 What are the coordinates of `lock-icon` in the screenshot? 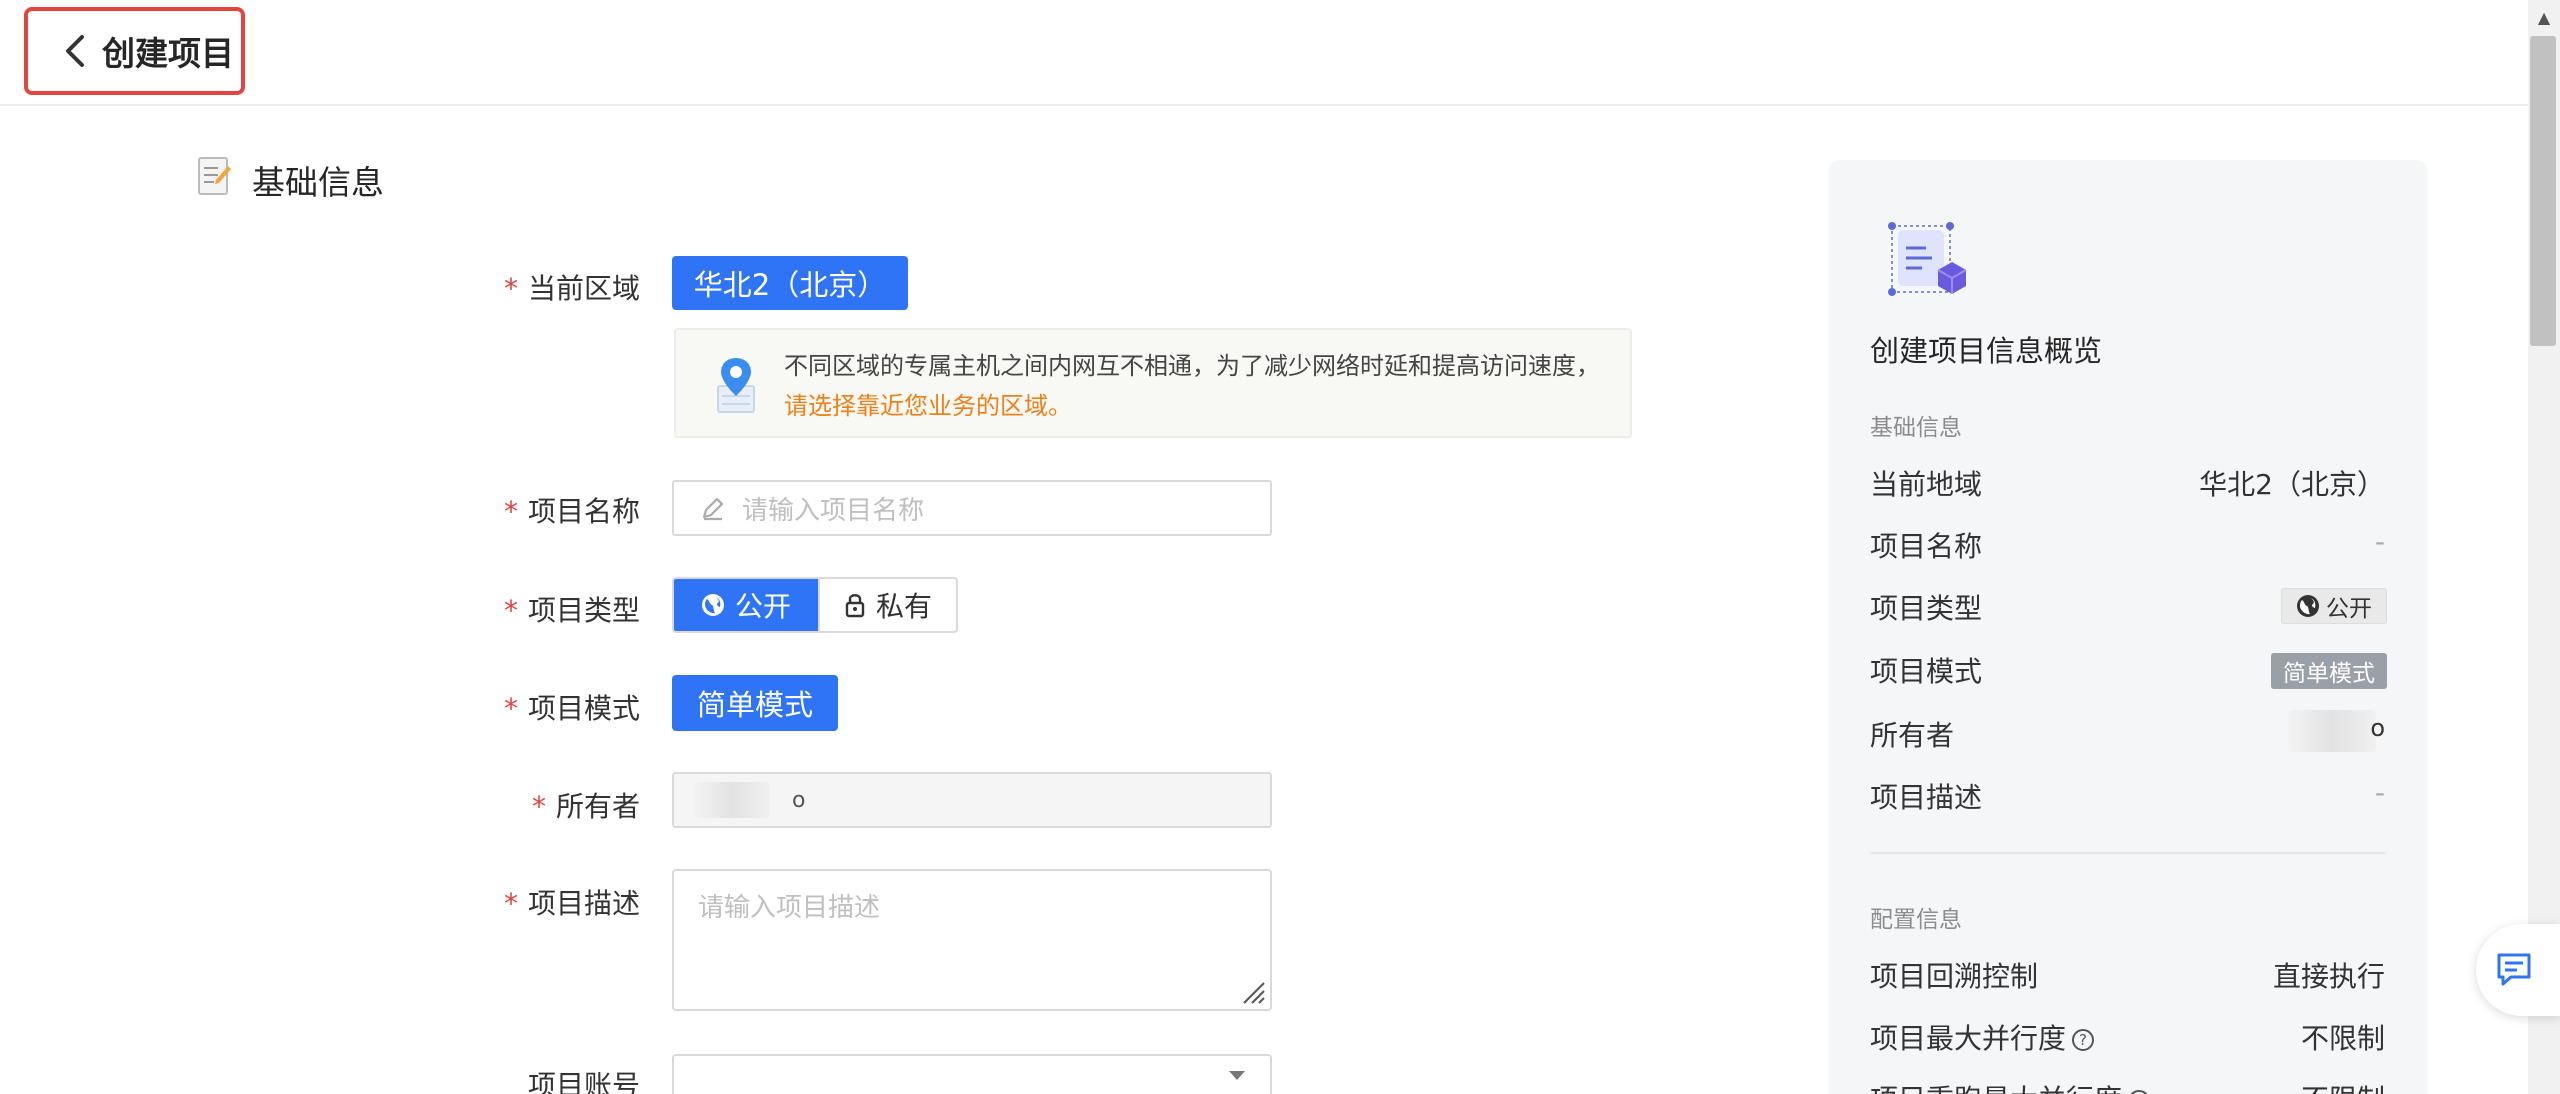 It's located at (855, 605).